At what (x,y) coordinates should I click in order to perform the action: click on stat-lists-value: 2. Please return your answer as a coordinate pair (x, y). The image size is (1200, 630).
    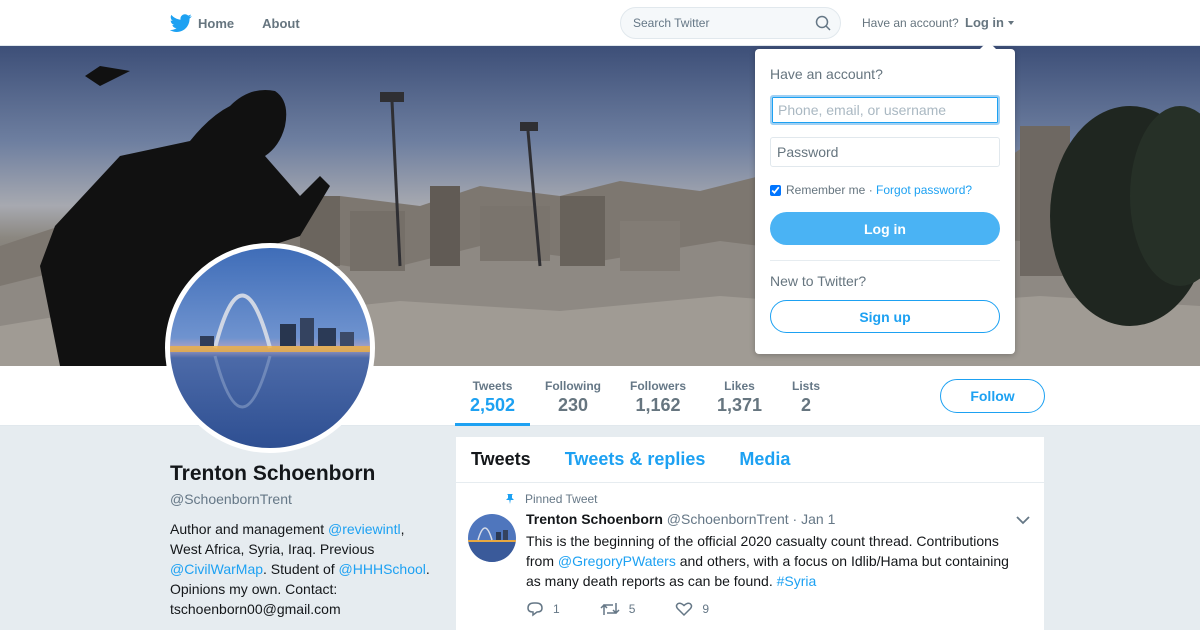
    Looking at the image, I should click on (805, 405).